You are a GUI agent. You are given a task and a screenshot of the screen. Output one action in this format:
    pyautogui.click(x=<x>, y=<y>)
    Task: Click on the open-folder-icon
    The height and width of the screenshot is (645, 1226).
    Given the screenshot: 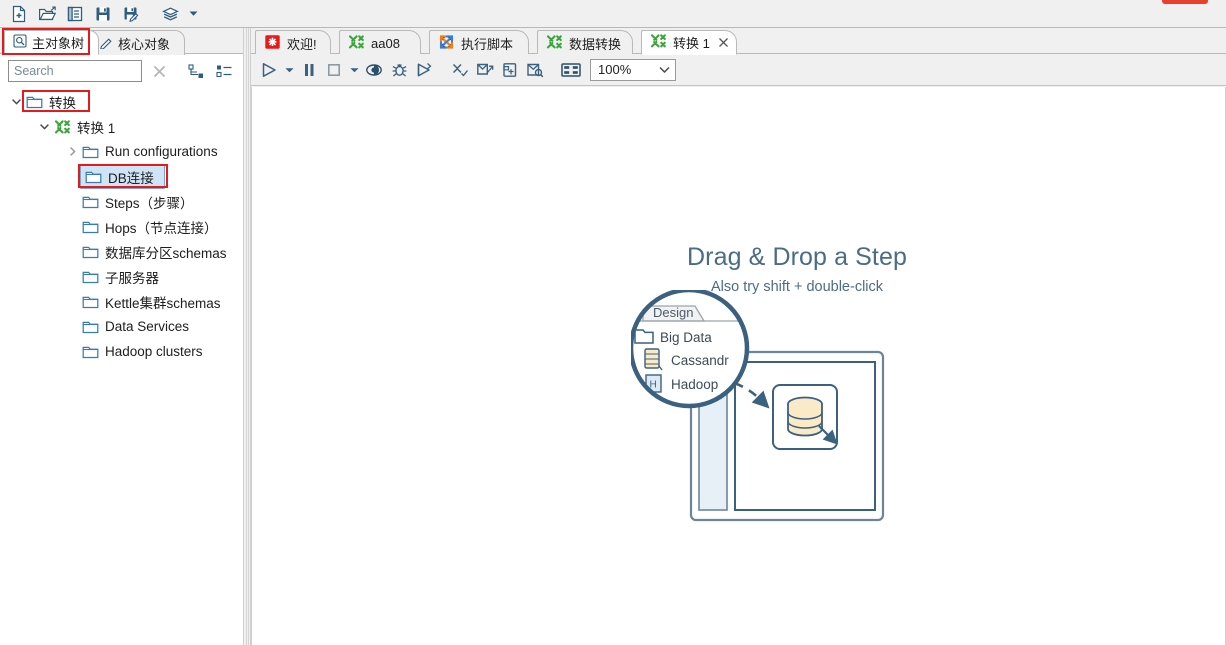 What is the action you would take?
    pyautogui.click(x=47, y=13)
    